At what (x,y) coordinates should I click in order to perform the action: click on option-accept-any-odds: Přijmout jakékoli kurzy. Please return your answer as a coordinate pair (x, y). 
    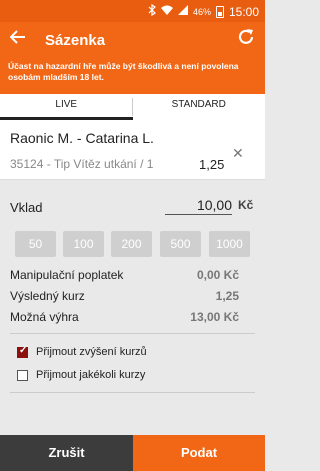
    Looking at the image, I should click on (81, 375).